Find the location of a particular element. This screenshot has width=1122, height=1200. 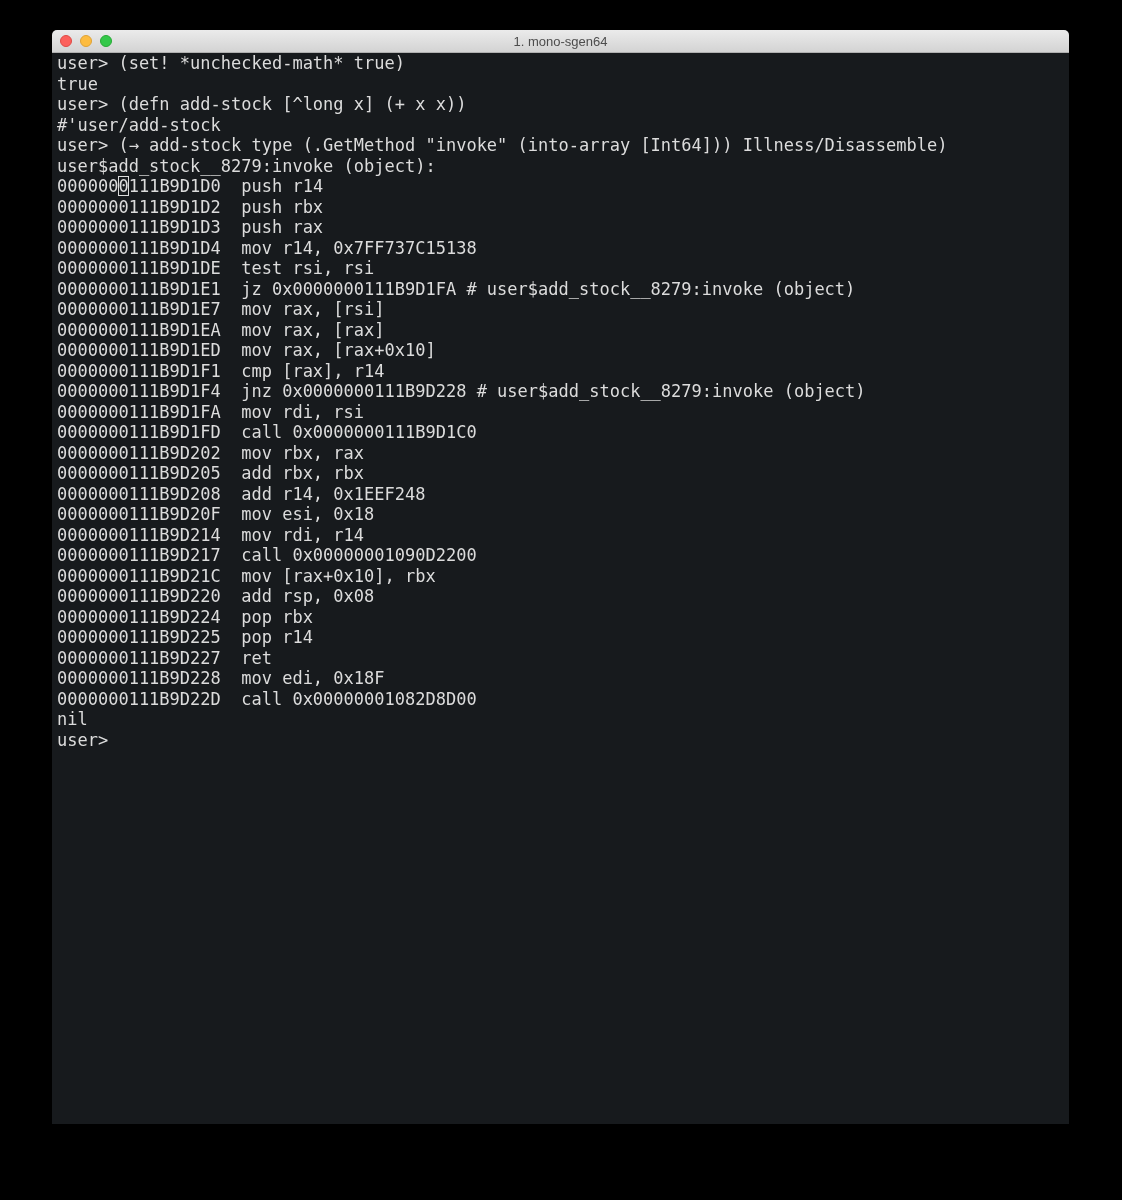

terminal-line: 0000000111B9D1D2 push rbx is located at coordinates (190, 206).